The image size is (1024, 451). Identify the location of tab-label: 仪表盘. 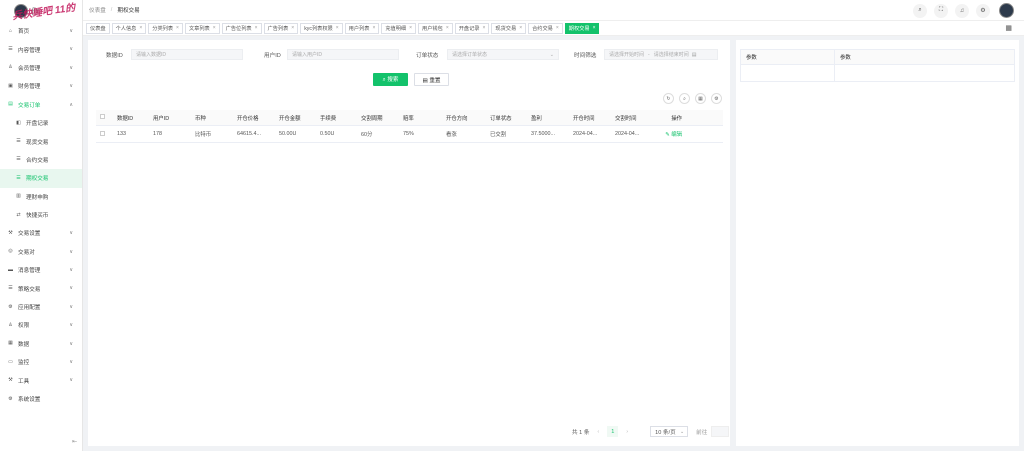
(98, 28).